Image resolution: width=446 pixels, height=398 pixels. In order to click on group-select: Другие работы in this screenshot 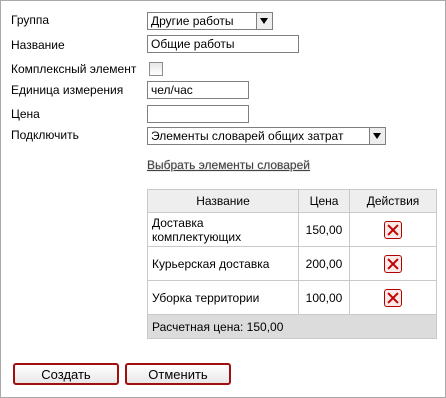, I will do `click(210, 21)`.